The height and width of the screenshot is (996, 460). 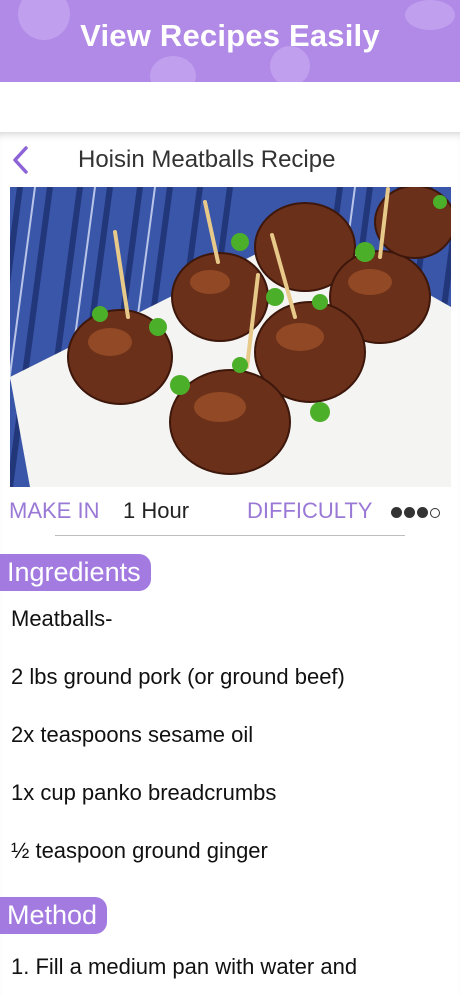 What do you see at coordinates (156, 510) in the screenshot?
I see `make-in-value: 1 Hour` at bounding box center [156, 510].